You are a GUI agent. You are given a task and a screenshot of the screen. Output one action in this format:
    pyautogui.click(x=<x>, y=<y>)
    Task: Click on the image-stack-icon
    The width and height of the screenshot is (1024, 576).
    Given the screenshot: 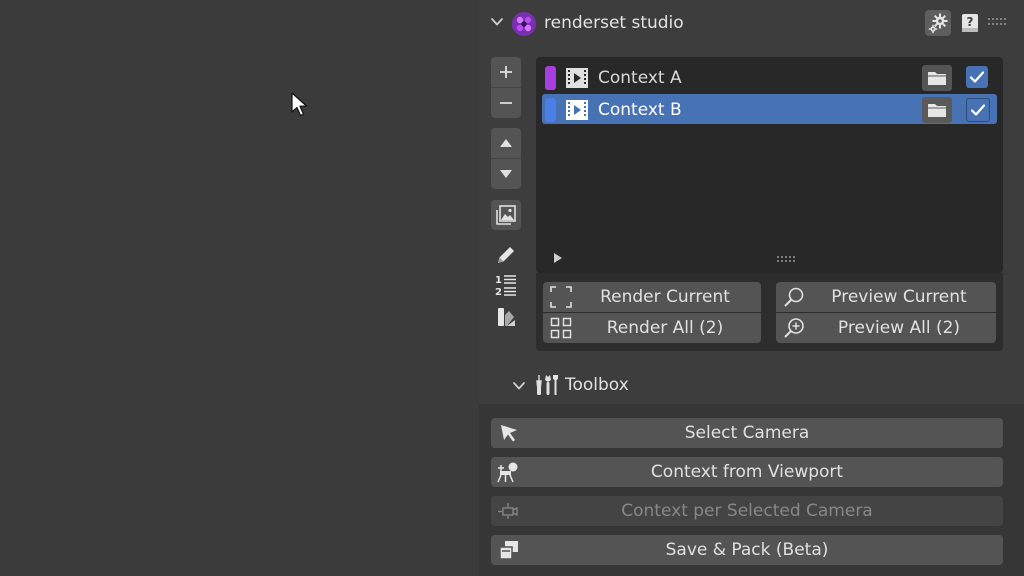 What is the action you would take?
    pyautogui.click(x=506, y=215)
    